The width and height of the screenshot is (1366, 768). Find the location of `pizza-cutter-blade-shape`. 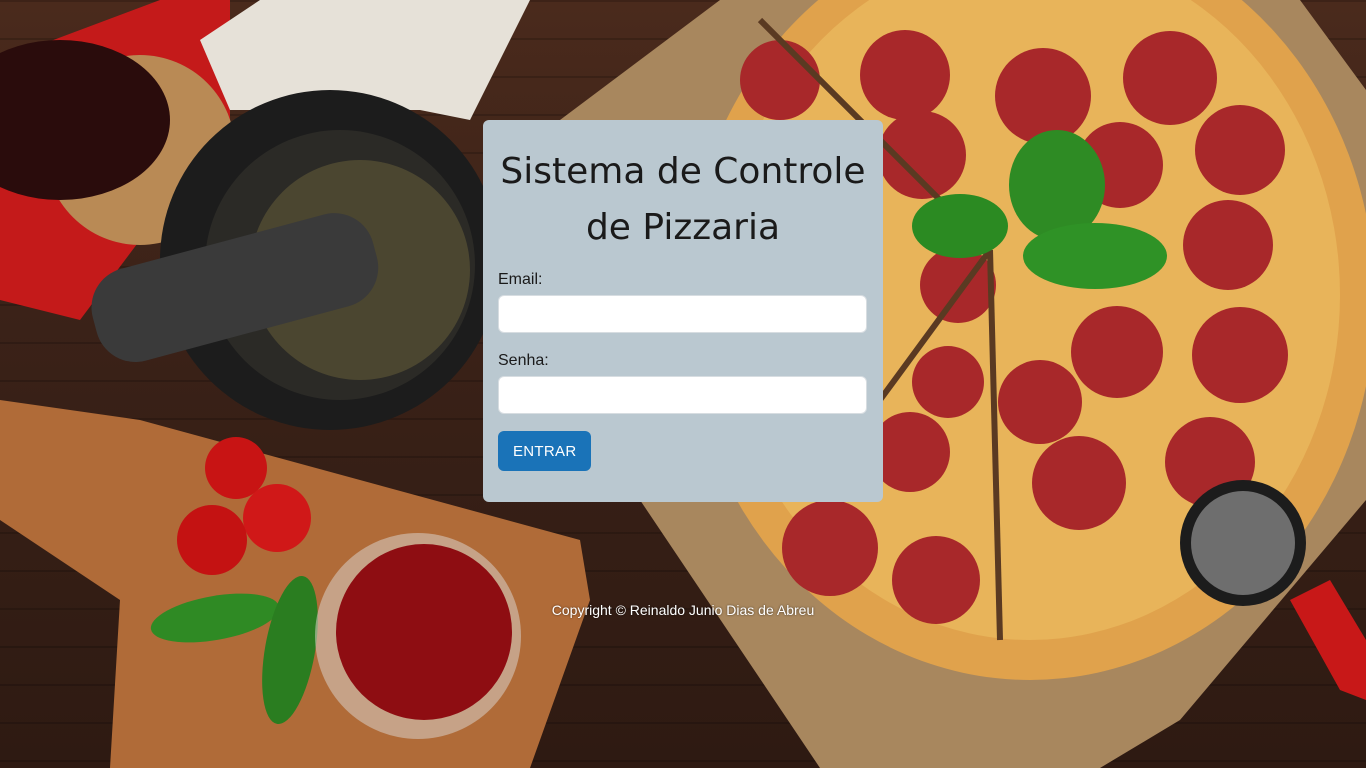

pizza-cutter-blade-shape is located at coordinates (1243, 543).